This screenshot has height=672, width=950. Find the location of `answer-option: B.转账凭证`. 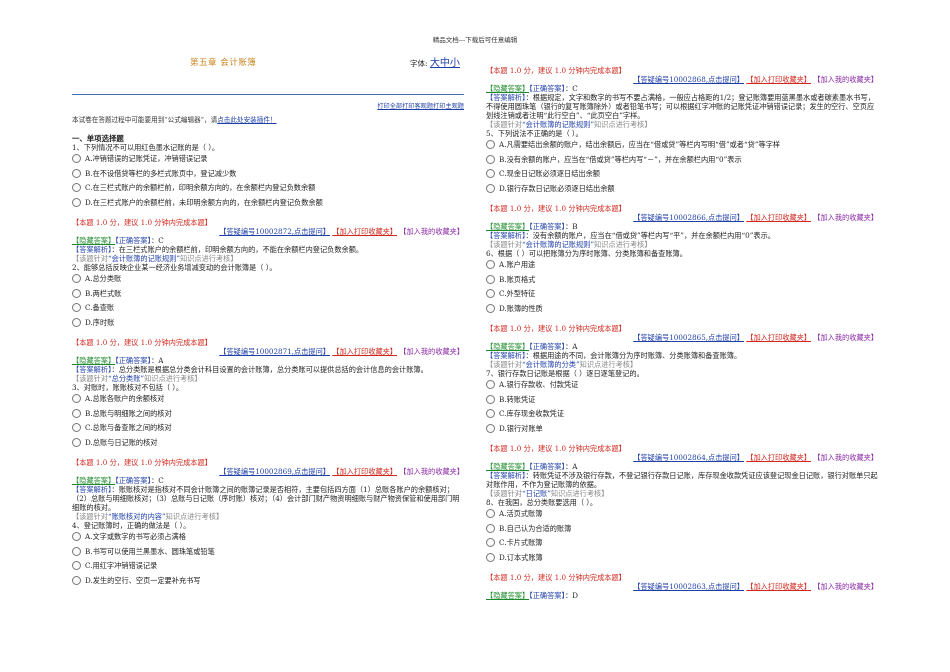

answer-option: B.转账凭证 is located at coordinates (682, 400).